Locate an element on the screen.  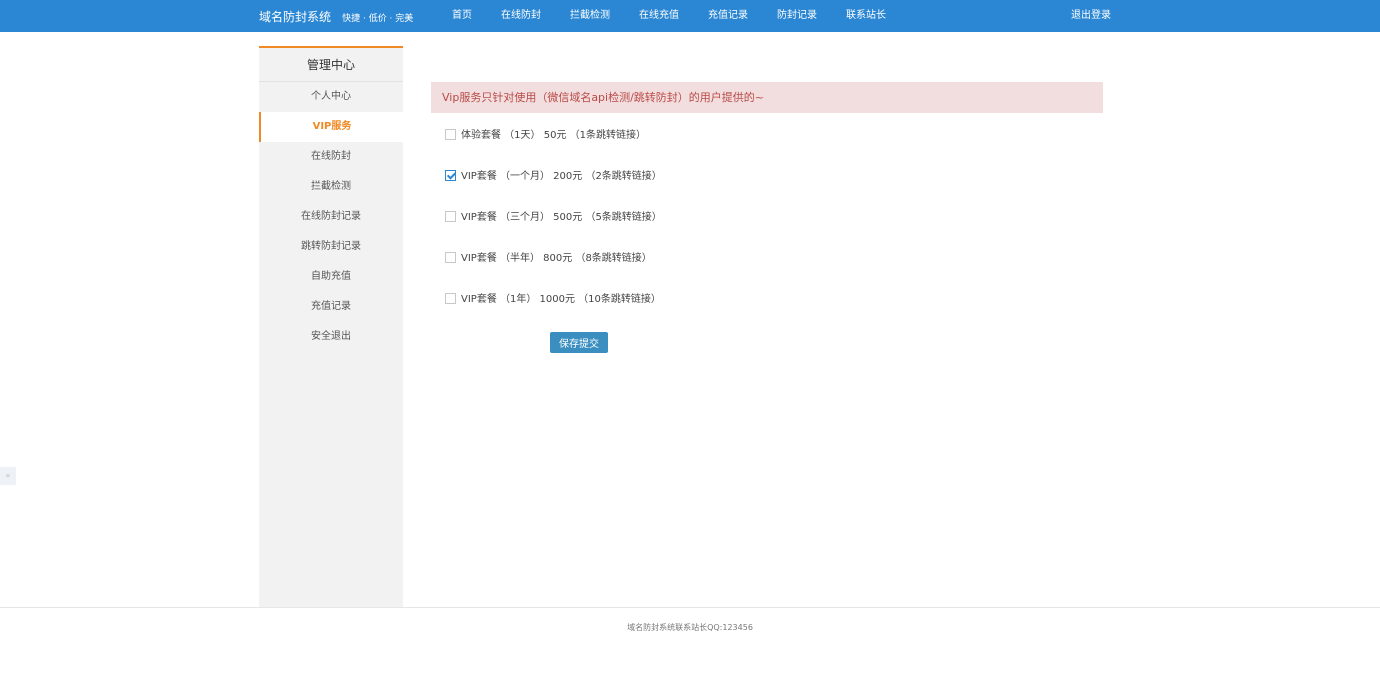
sidebar-item-intercept-check: 拦截检测 is located at coordinates (331, 187).